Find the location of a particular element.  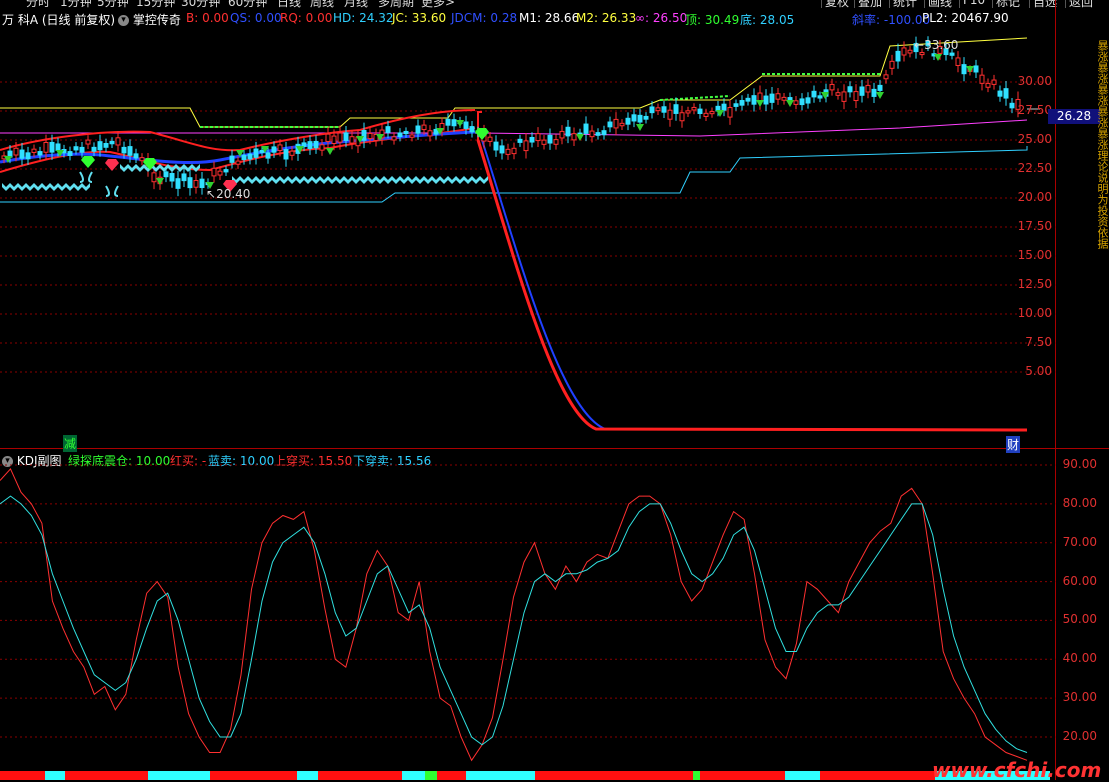

y-tick-label: 25.00 is located at coordinates (1034, 139).